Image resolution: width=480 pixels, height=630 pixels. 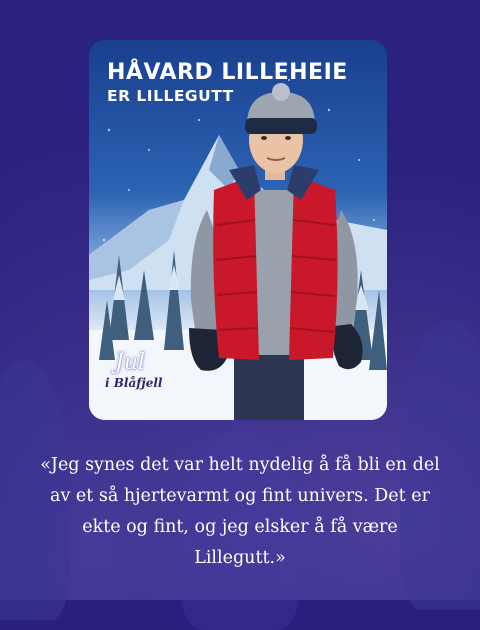 What do you see at coordinates (134, 383) in the screenshot?
I see `show-logo-text: i Blåfjell` at bounding box center [134, 383].